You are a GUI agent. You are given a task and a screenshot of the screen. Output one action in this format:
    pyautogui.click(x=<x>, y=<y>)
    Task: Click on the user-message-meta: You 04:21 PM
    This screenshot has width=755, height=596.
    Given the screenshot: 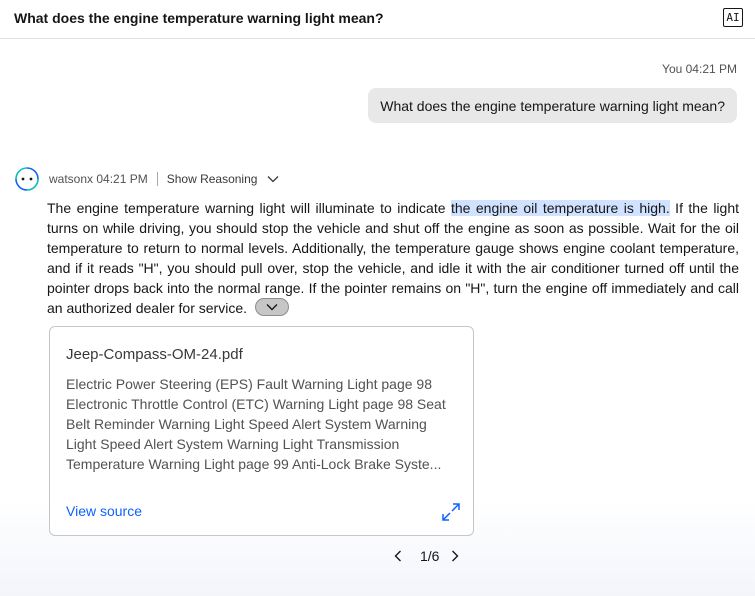 What is the action you would take?
    pyautogui.click(x=699, y=69)
    